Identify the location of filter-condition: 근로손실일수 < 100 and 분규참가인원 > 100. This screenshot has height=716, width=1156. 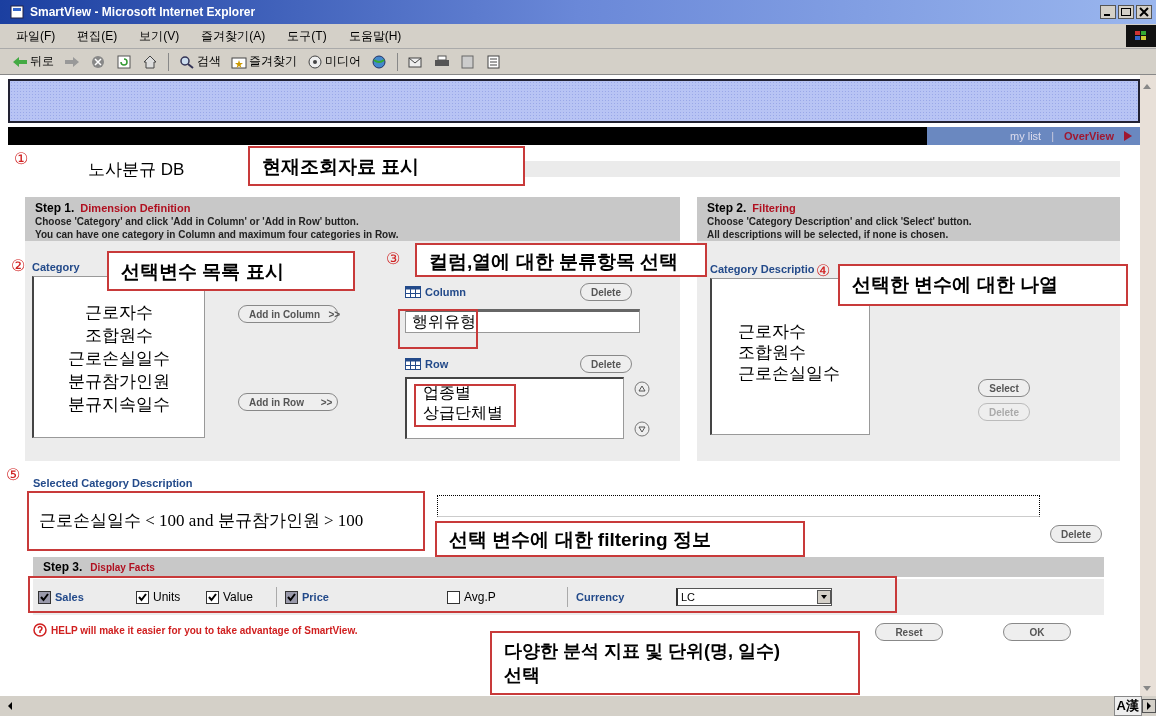
(226, 521).